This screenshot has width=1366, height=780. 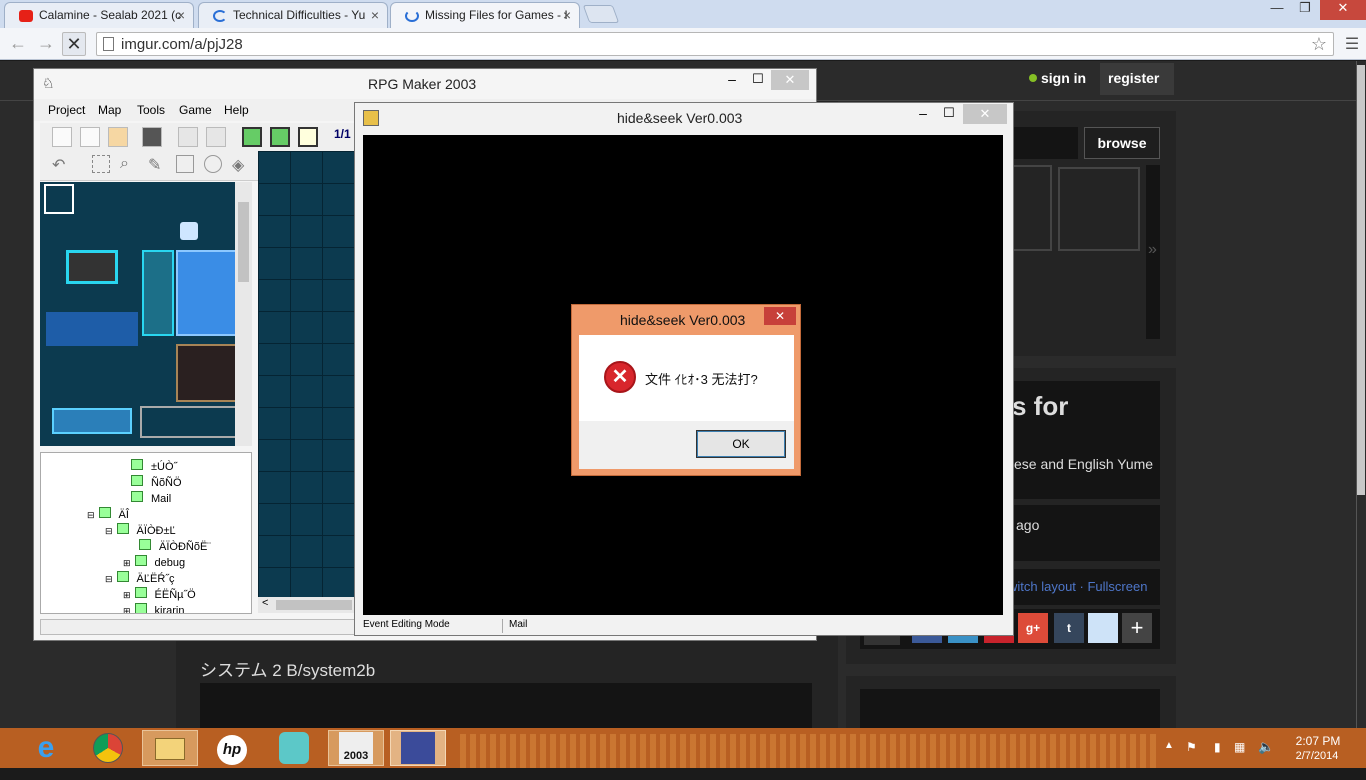 What do you see at coordinates (1319, 44) in the screenshot?
I see `bookmark-star-icon: ☆` at bounding box center [1319, 44].